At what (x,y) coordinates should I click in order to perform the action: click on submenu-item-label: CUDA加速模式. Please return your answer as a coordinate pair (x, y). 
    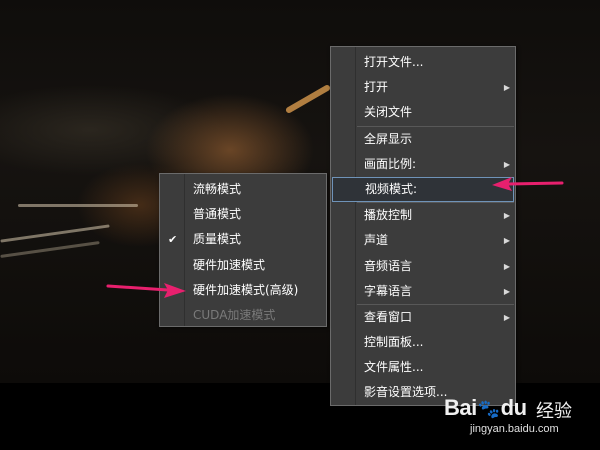
    Looking at the image, I should click on (234, 314).